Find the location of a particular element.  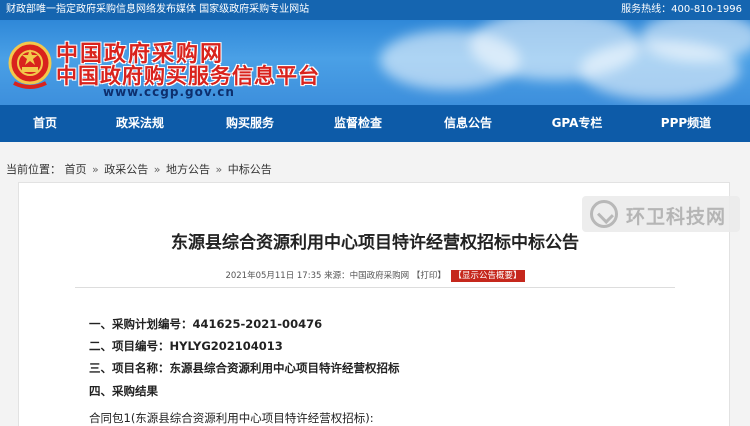

watermark: 环卫科技网 is located at coordinates (661, 214).